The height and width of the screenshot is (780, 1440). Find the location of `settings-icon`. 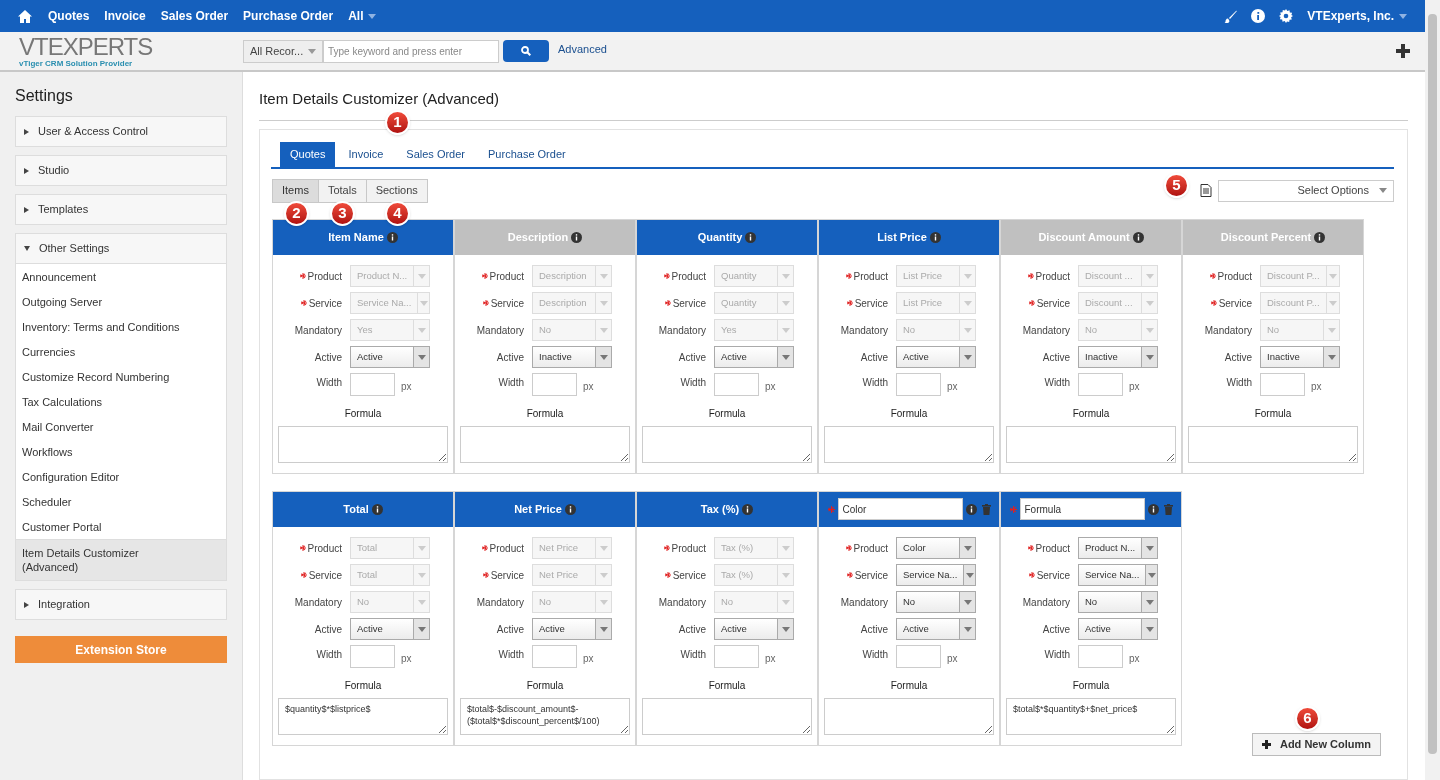

settings-icon is located at coordinates (1286, 16).